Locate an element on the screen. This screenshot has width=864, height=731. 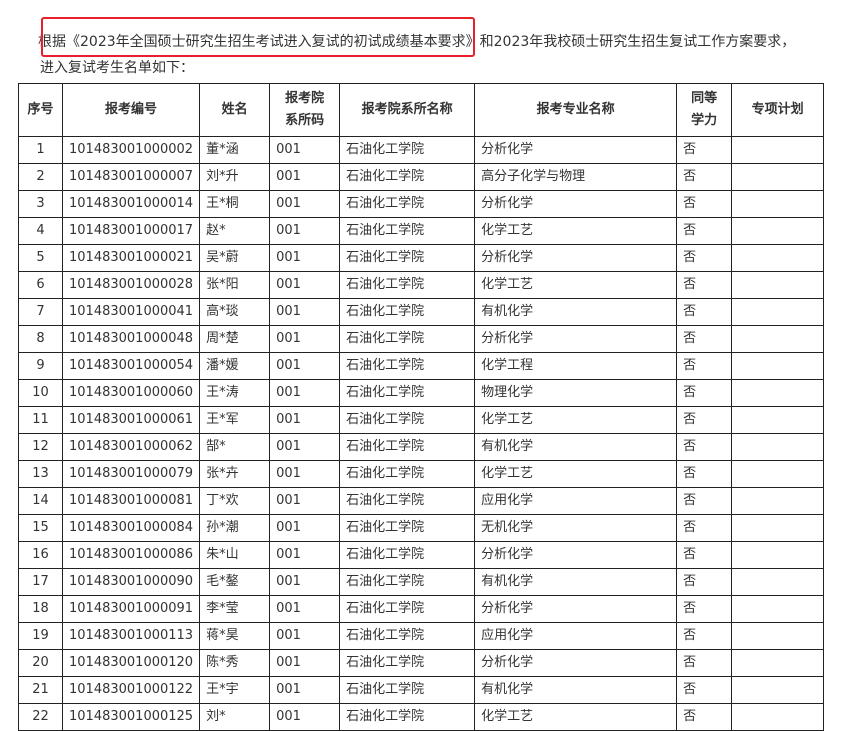
header-index: 序号 is located at coordinates (40, 110).